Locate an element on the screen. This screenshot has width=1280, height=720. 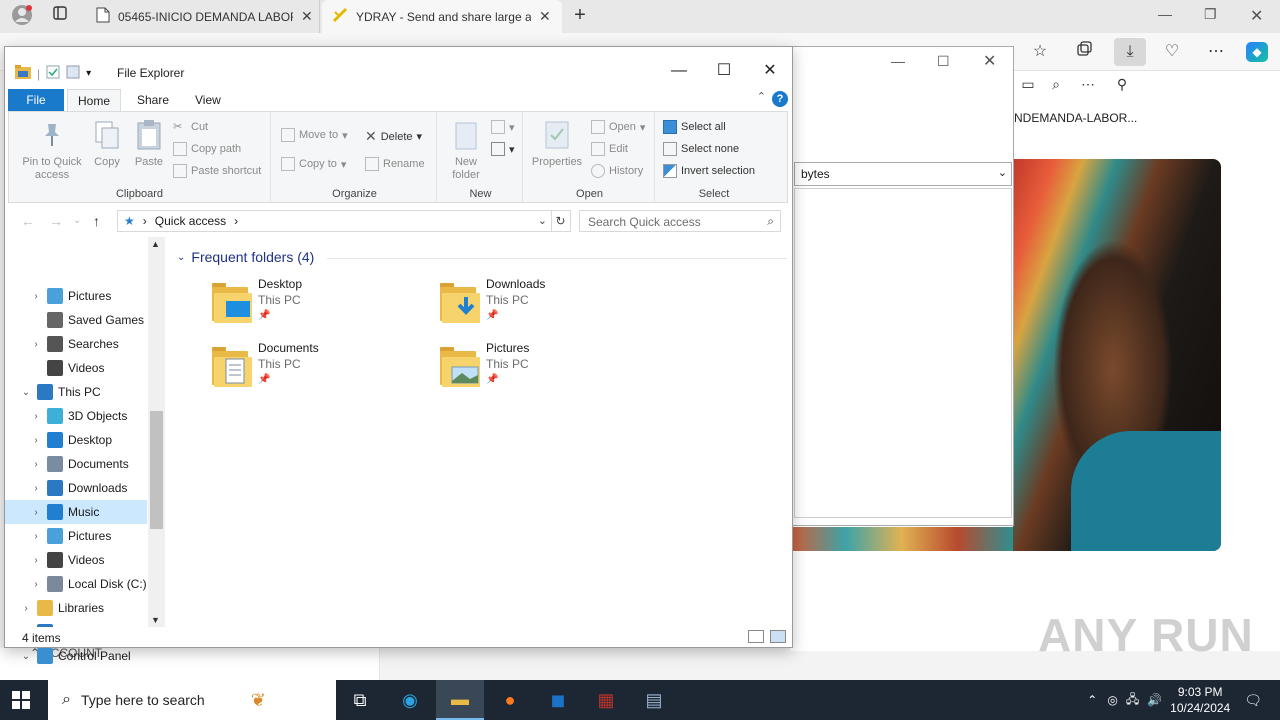
search-icon: ⌕ is located at coordinates (1056, 84).